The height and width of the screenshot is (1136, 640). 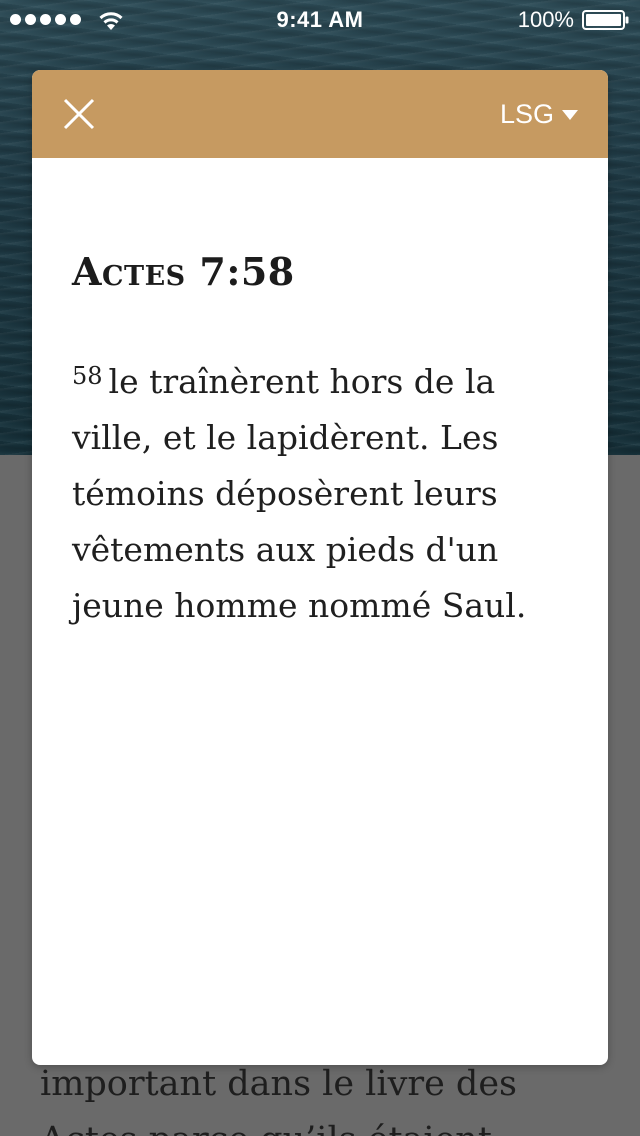 I want to click on verse-number: 58, so click(x=87, y=376).